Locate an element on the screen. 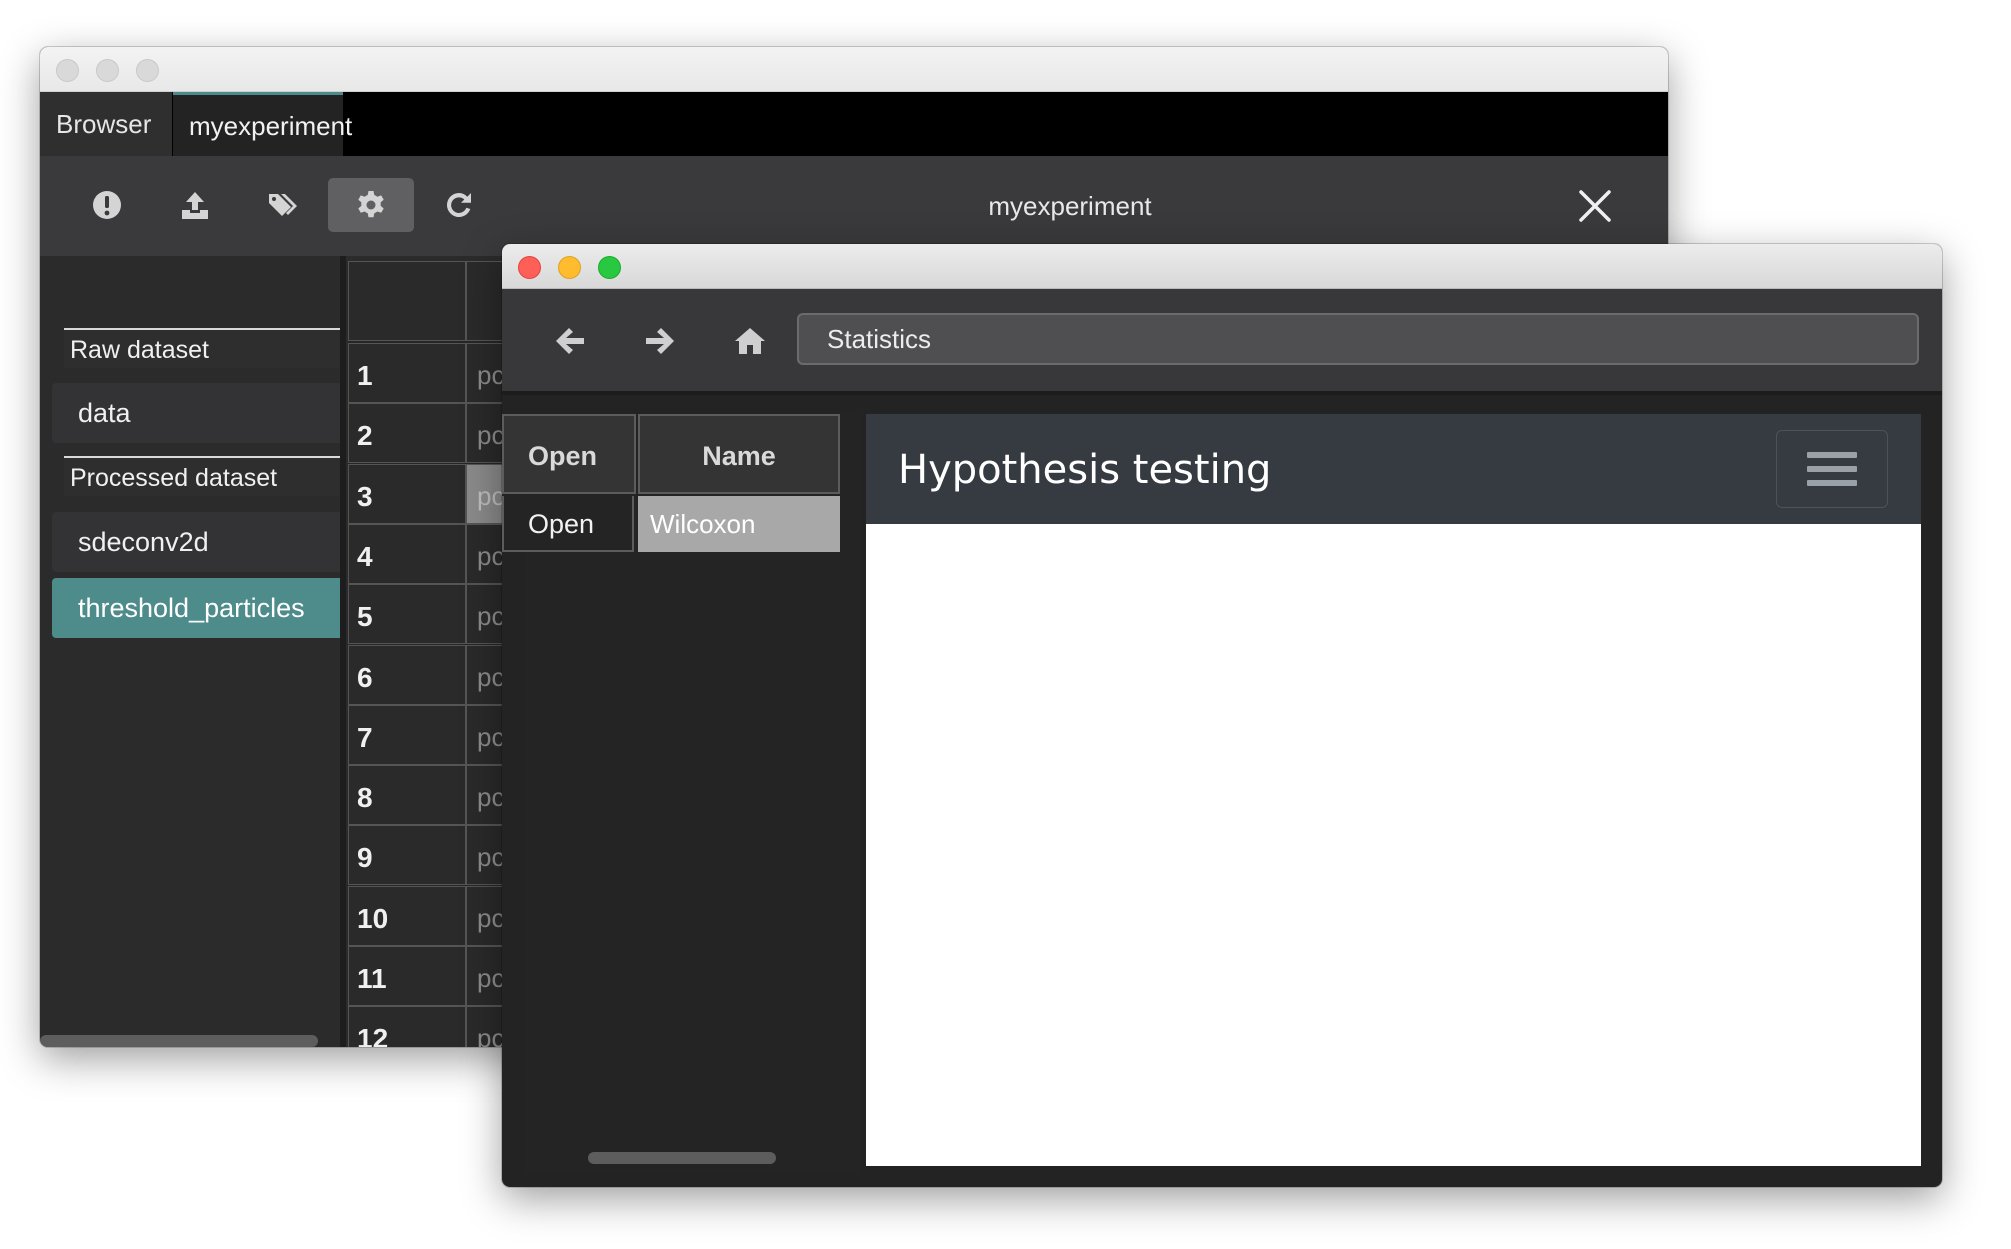 This screenshot has width=2011, height=1249. content-header: Hypothesis testing is located at coordinates (1393, 469).